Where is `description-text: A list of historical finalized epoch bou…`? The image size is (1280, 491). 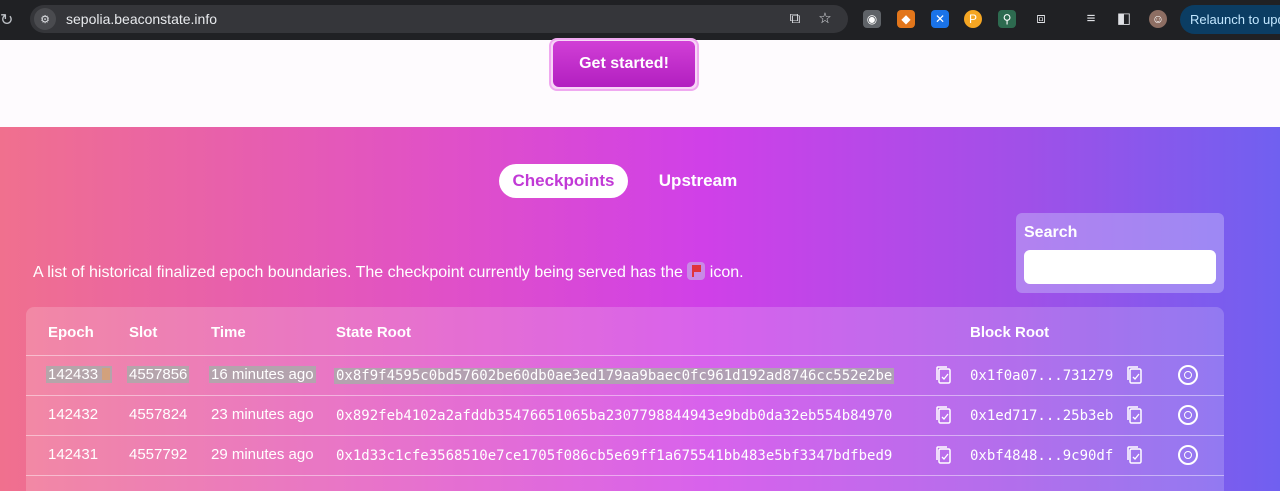
description-text: A list of historical finalized epoch bou… is located at coordinates (358, 272).